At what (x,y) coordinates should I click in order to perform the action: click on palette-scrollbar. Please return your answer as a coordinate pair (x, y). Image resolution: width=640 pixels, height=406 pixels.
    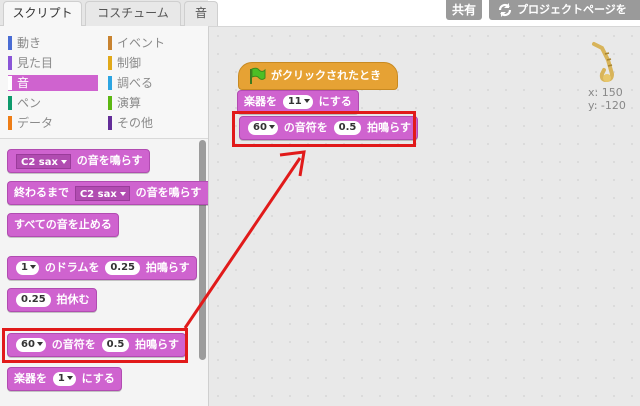
    Looking at the image, I should click on (202, 250).